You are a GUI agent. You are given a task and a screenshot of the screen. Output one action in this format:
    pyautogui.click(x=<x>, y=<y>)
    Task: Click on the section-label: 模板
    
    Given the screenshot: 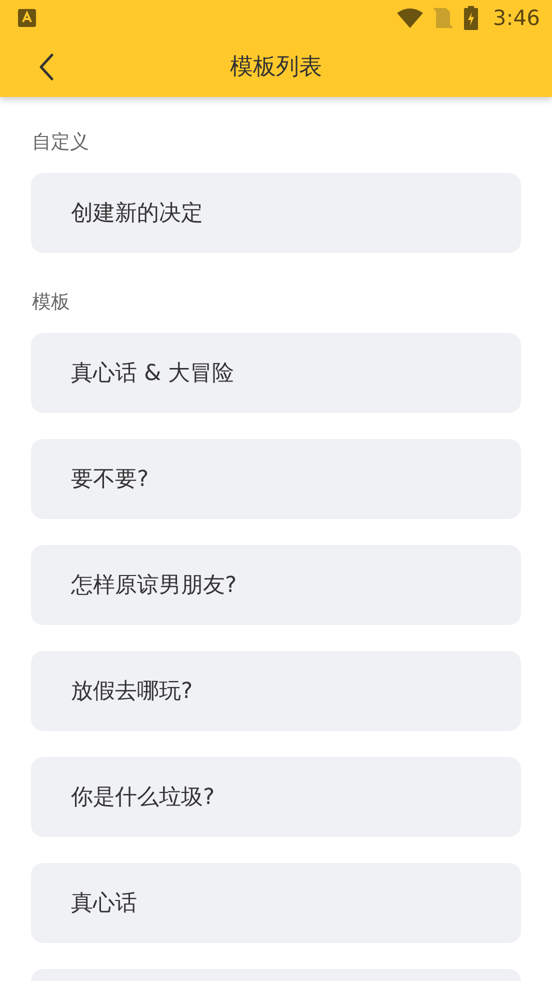 What is the action you would take?
    pyautogui.click(x=51, y=302)
    